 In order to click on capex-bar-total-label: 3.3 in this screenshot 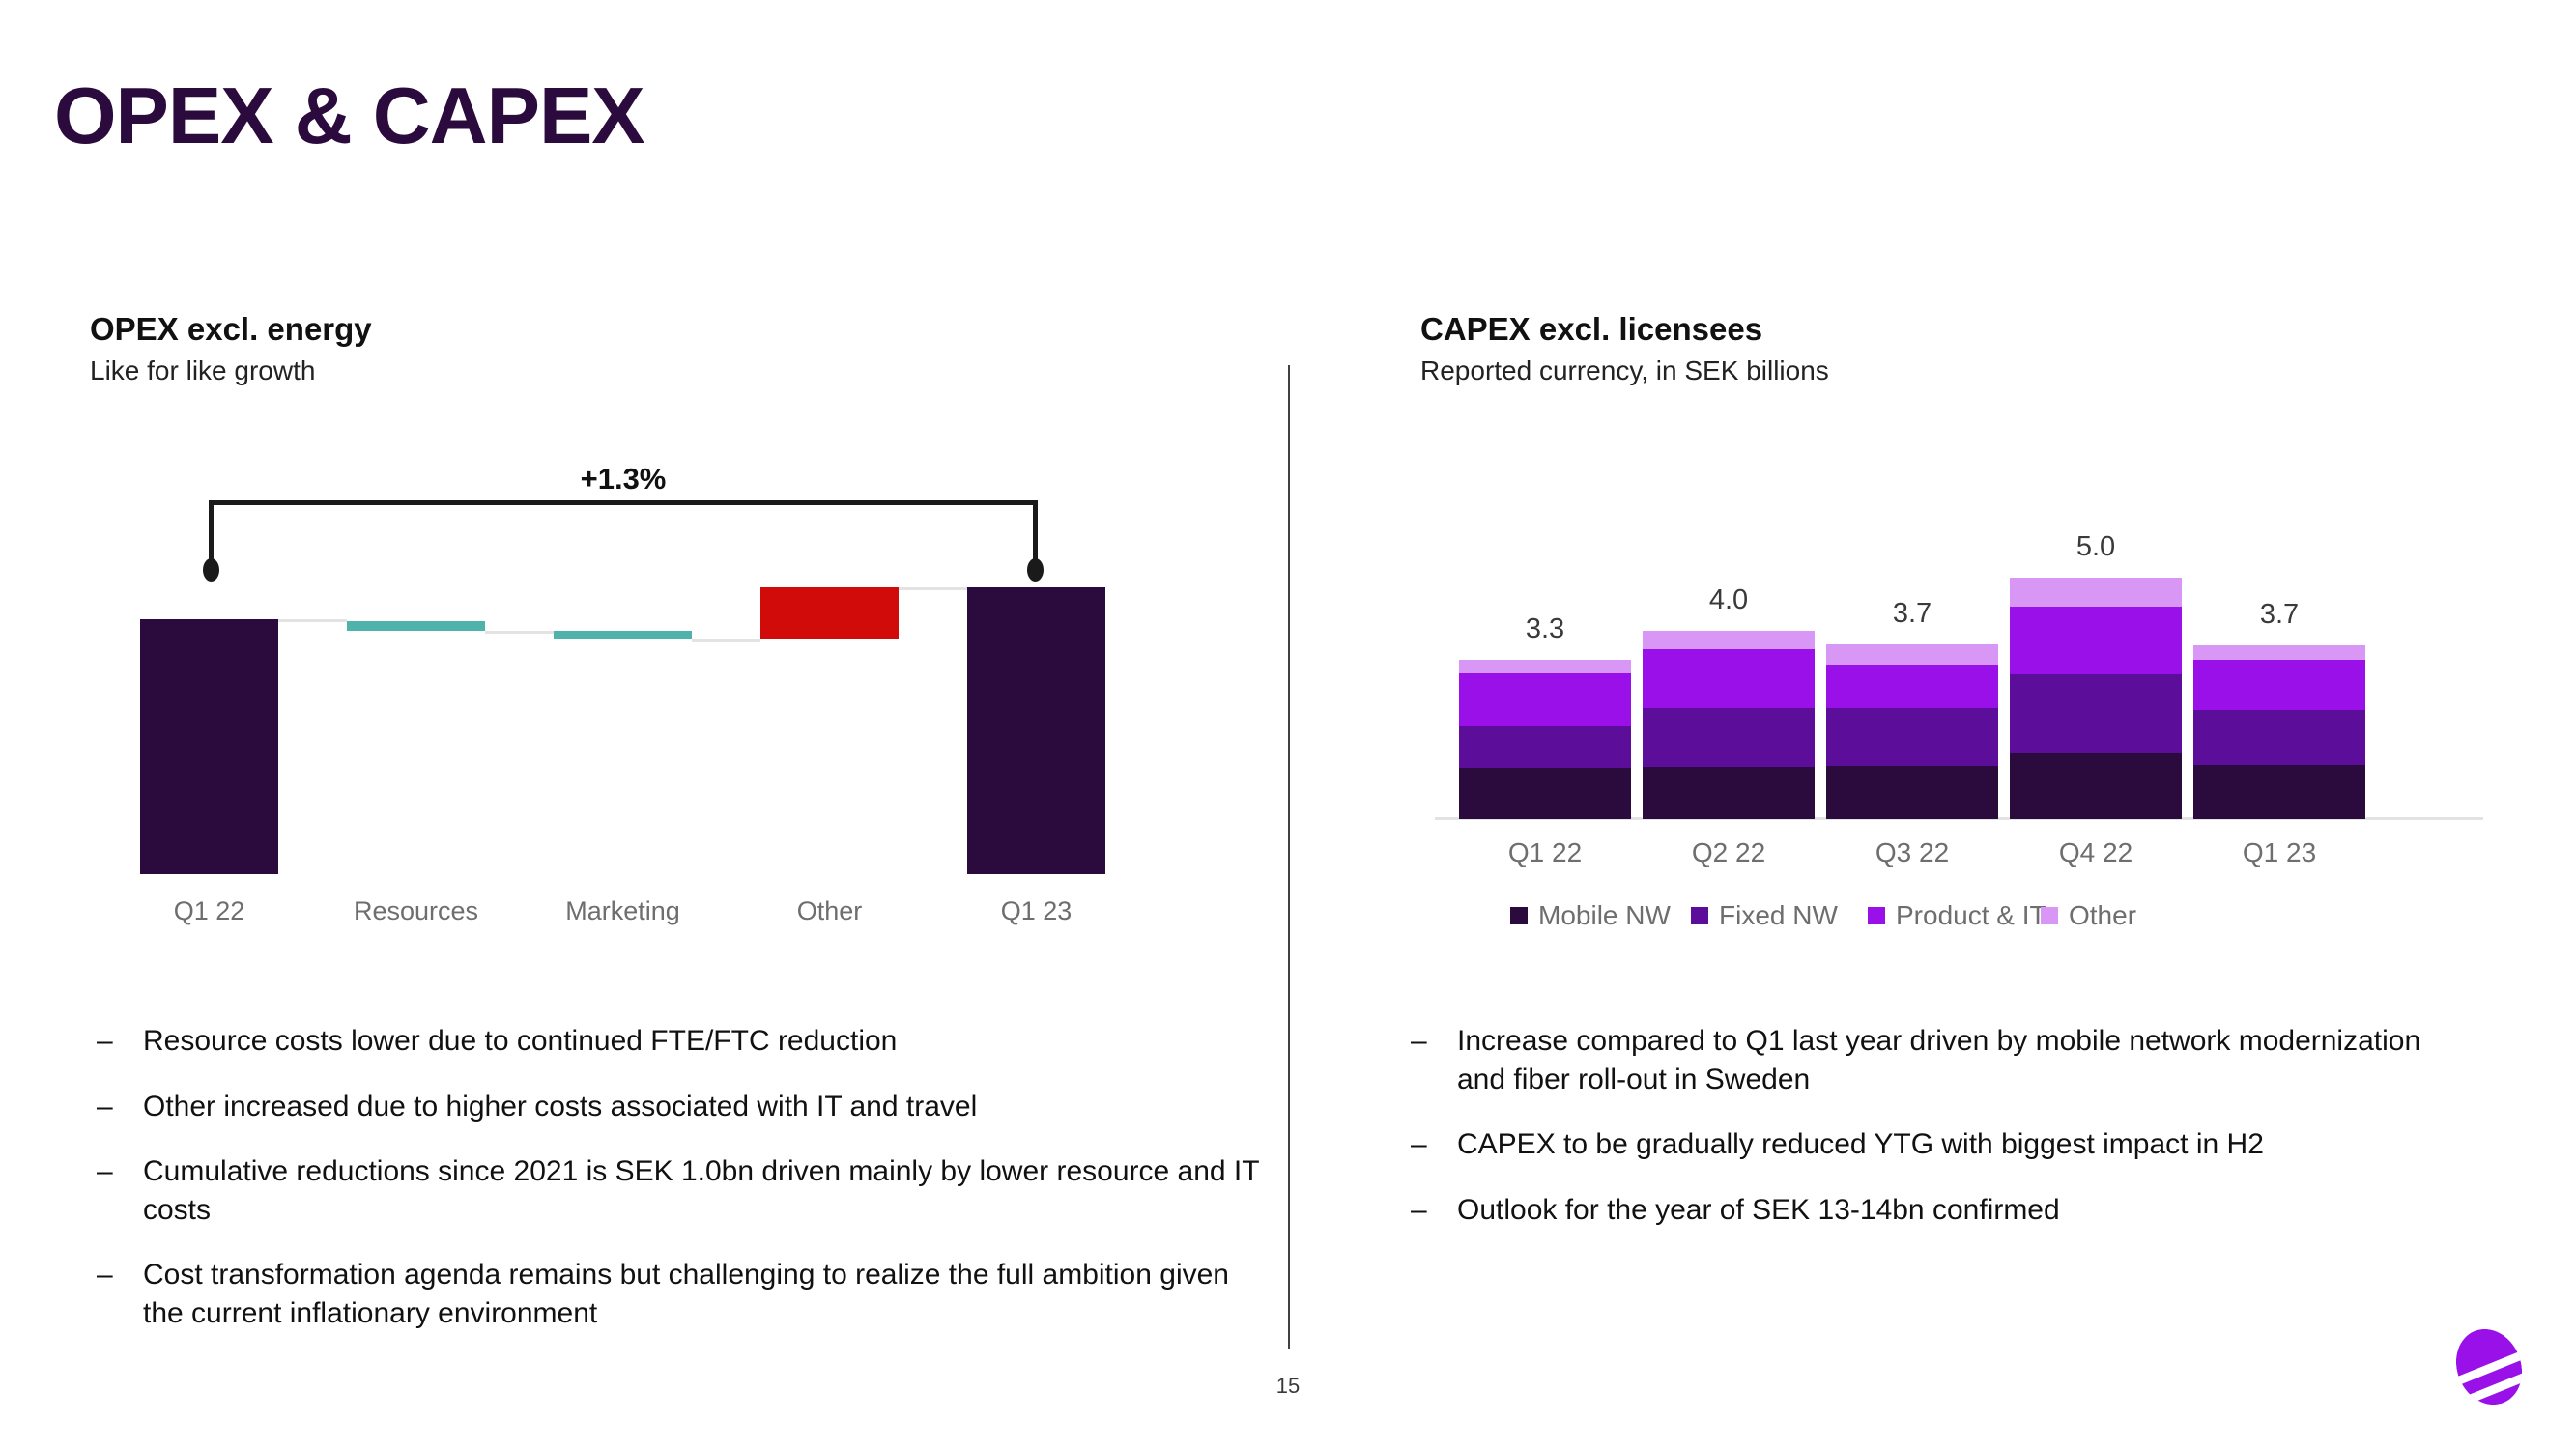, I will do `click(1545, 628)`.